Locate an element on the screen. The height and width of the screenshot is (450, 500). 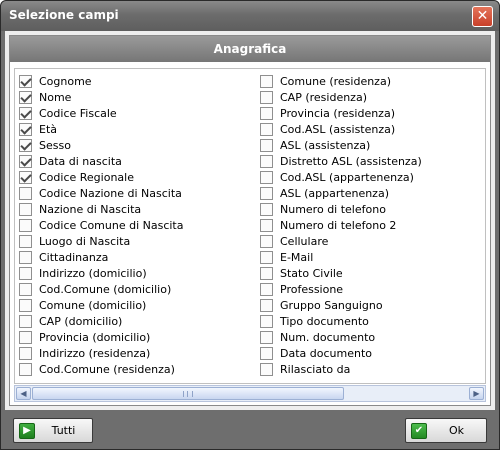
field-checkbox-label: Provincia (domicilio) is located at coordinates (95, 337).